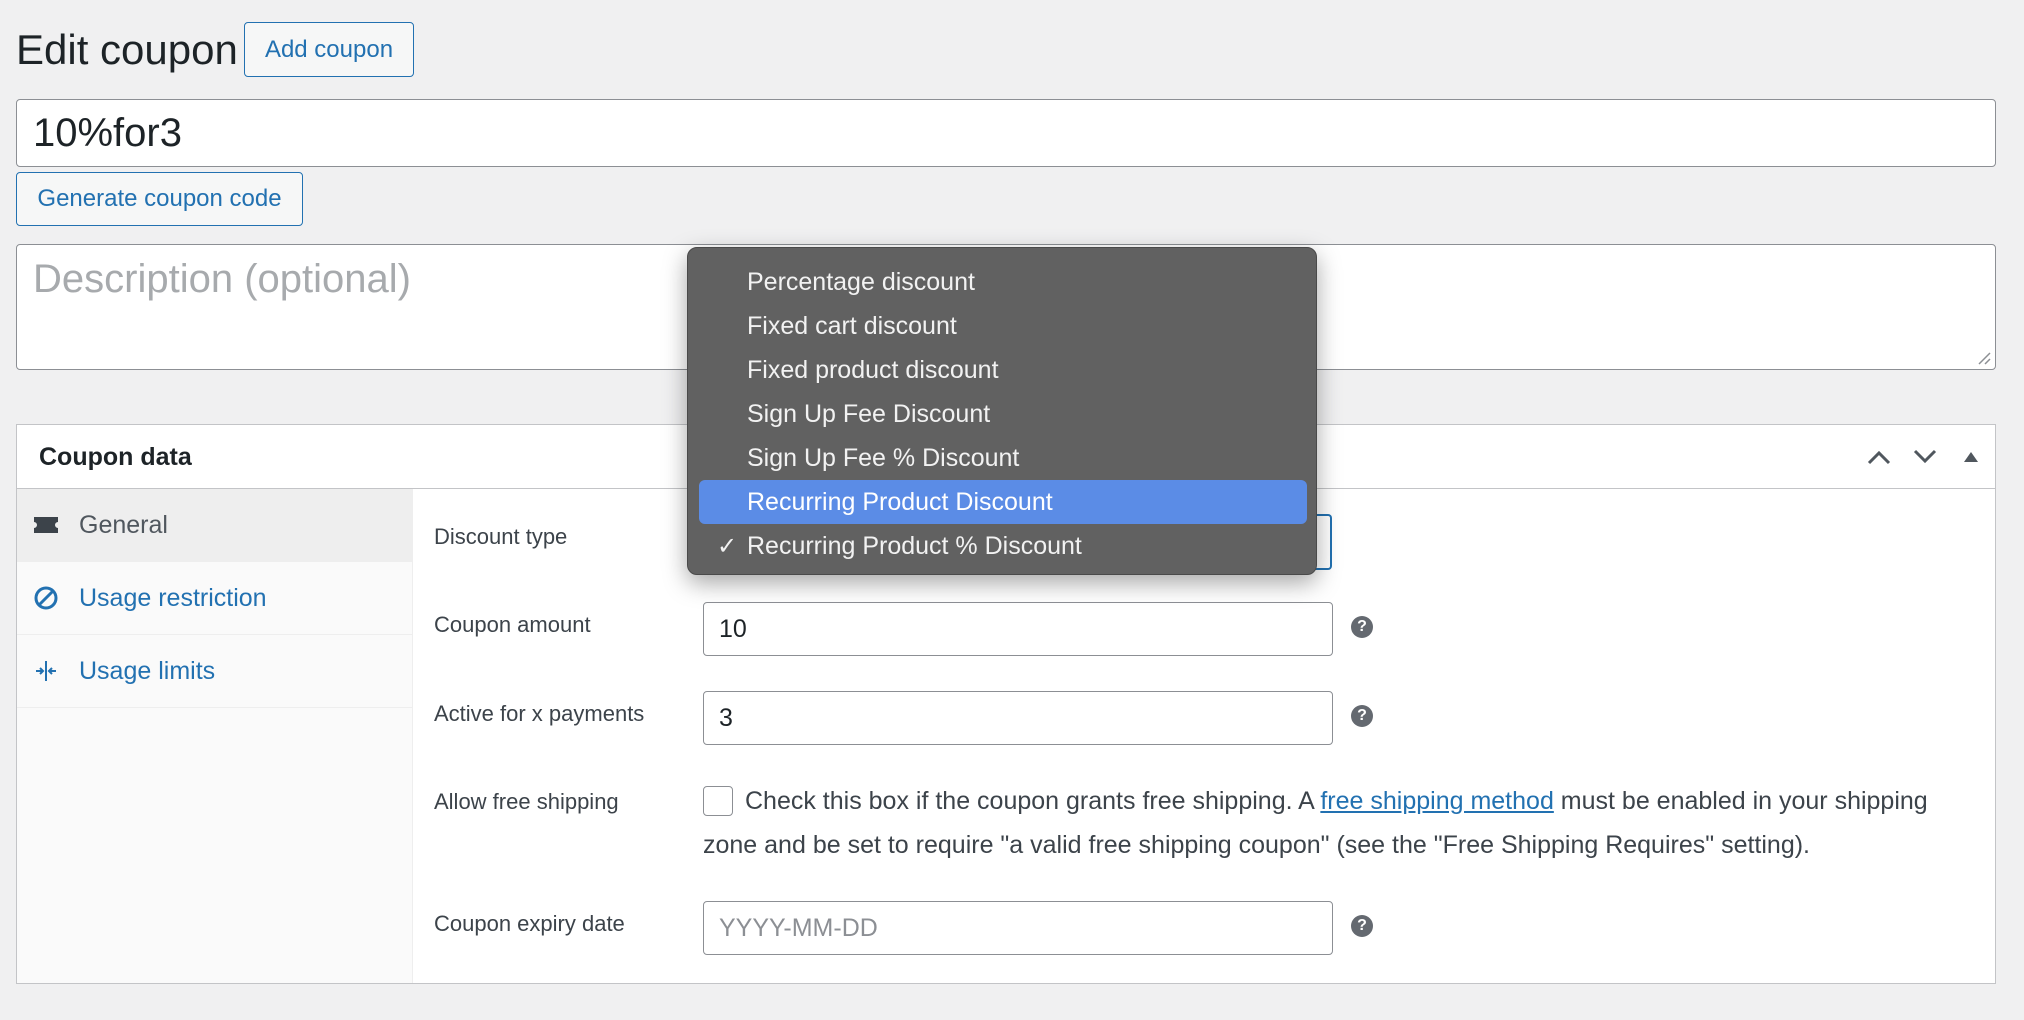 This screenshot has width=2024, height=1020. What do you see at coordinates (539, 713) in the screenshot?
I see `active-for-payments-label: Active for x payments` at bounding box center [539, 713].